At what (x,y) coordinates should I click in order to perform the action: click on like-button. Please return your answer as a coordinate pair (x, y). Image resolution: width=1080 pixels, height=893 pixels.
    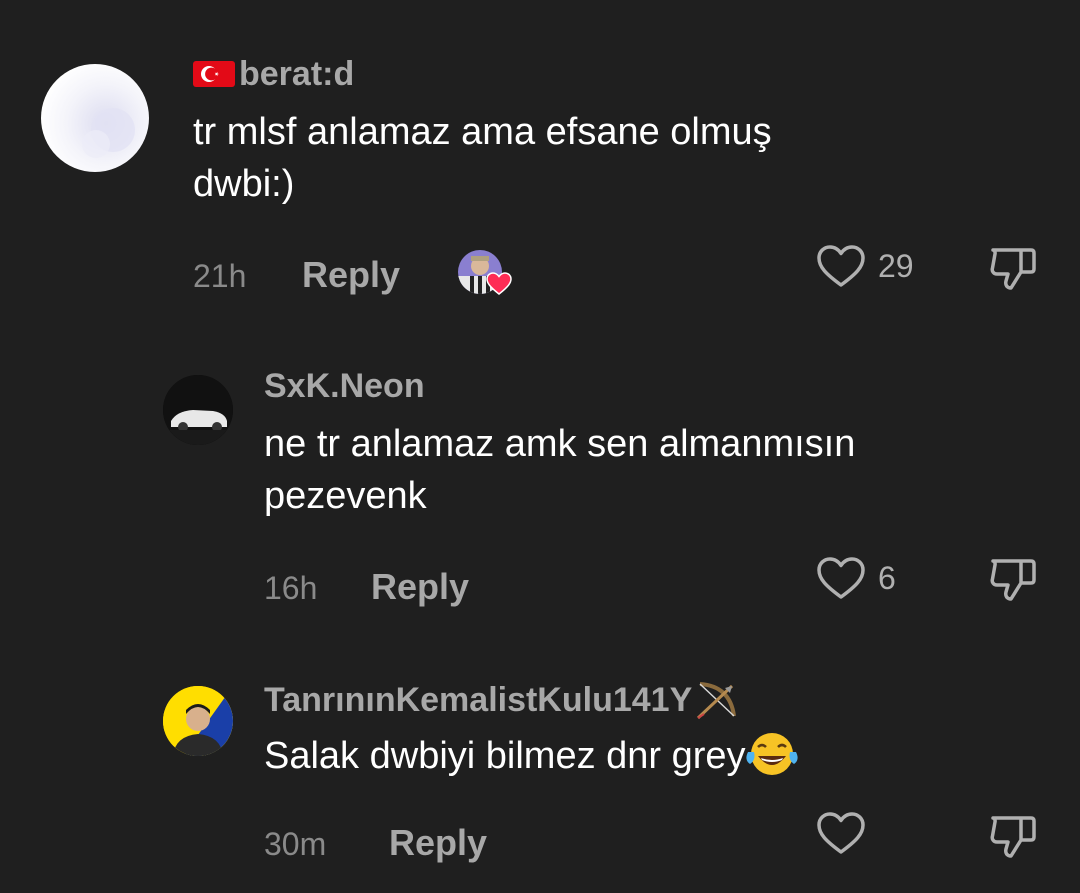
    Looking at the image, I should click on (847, 833).